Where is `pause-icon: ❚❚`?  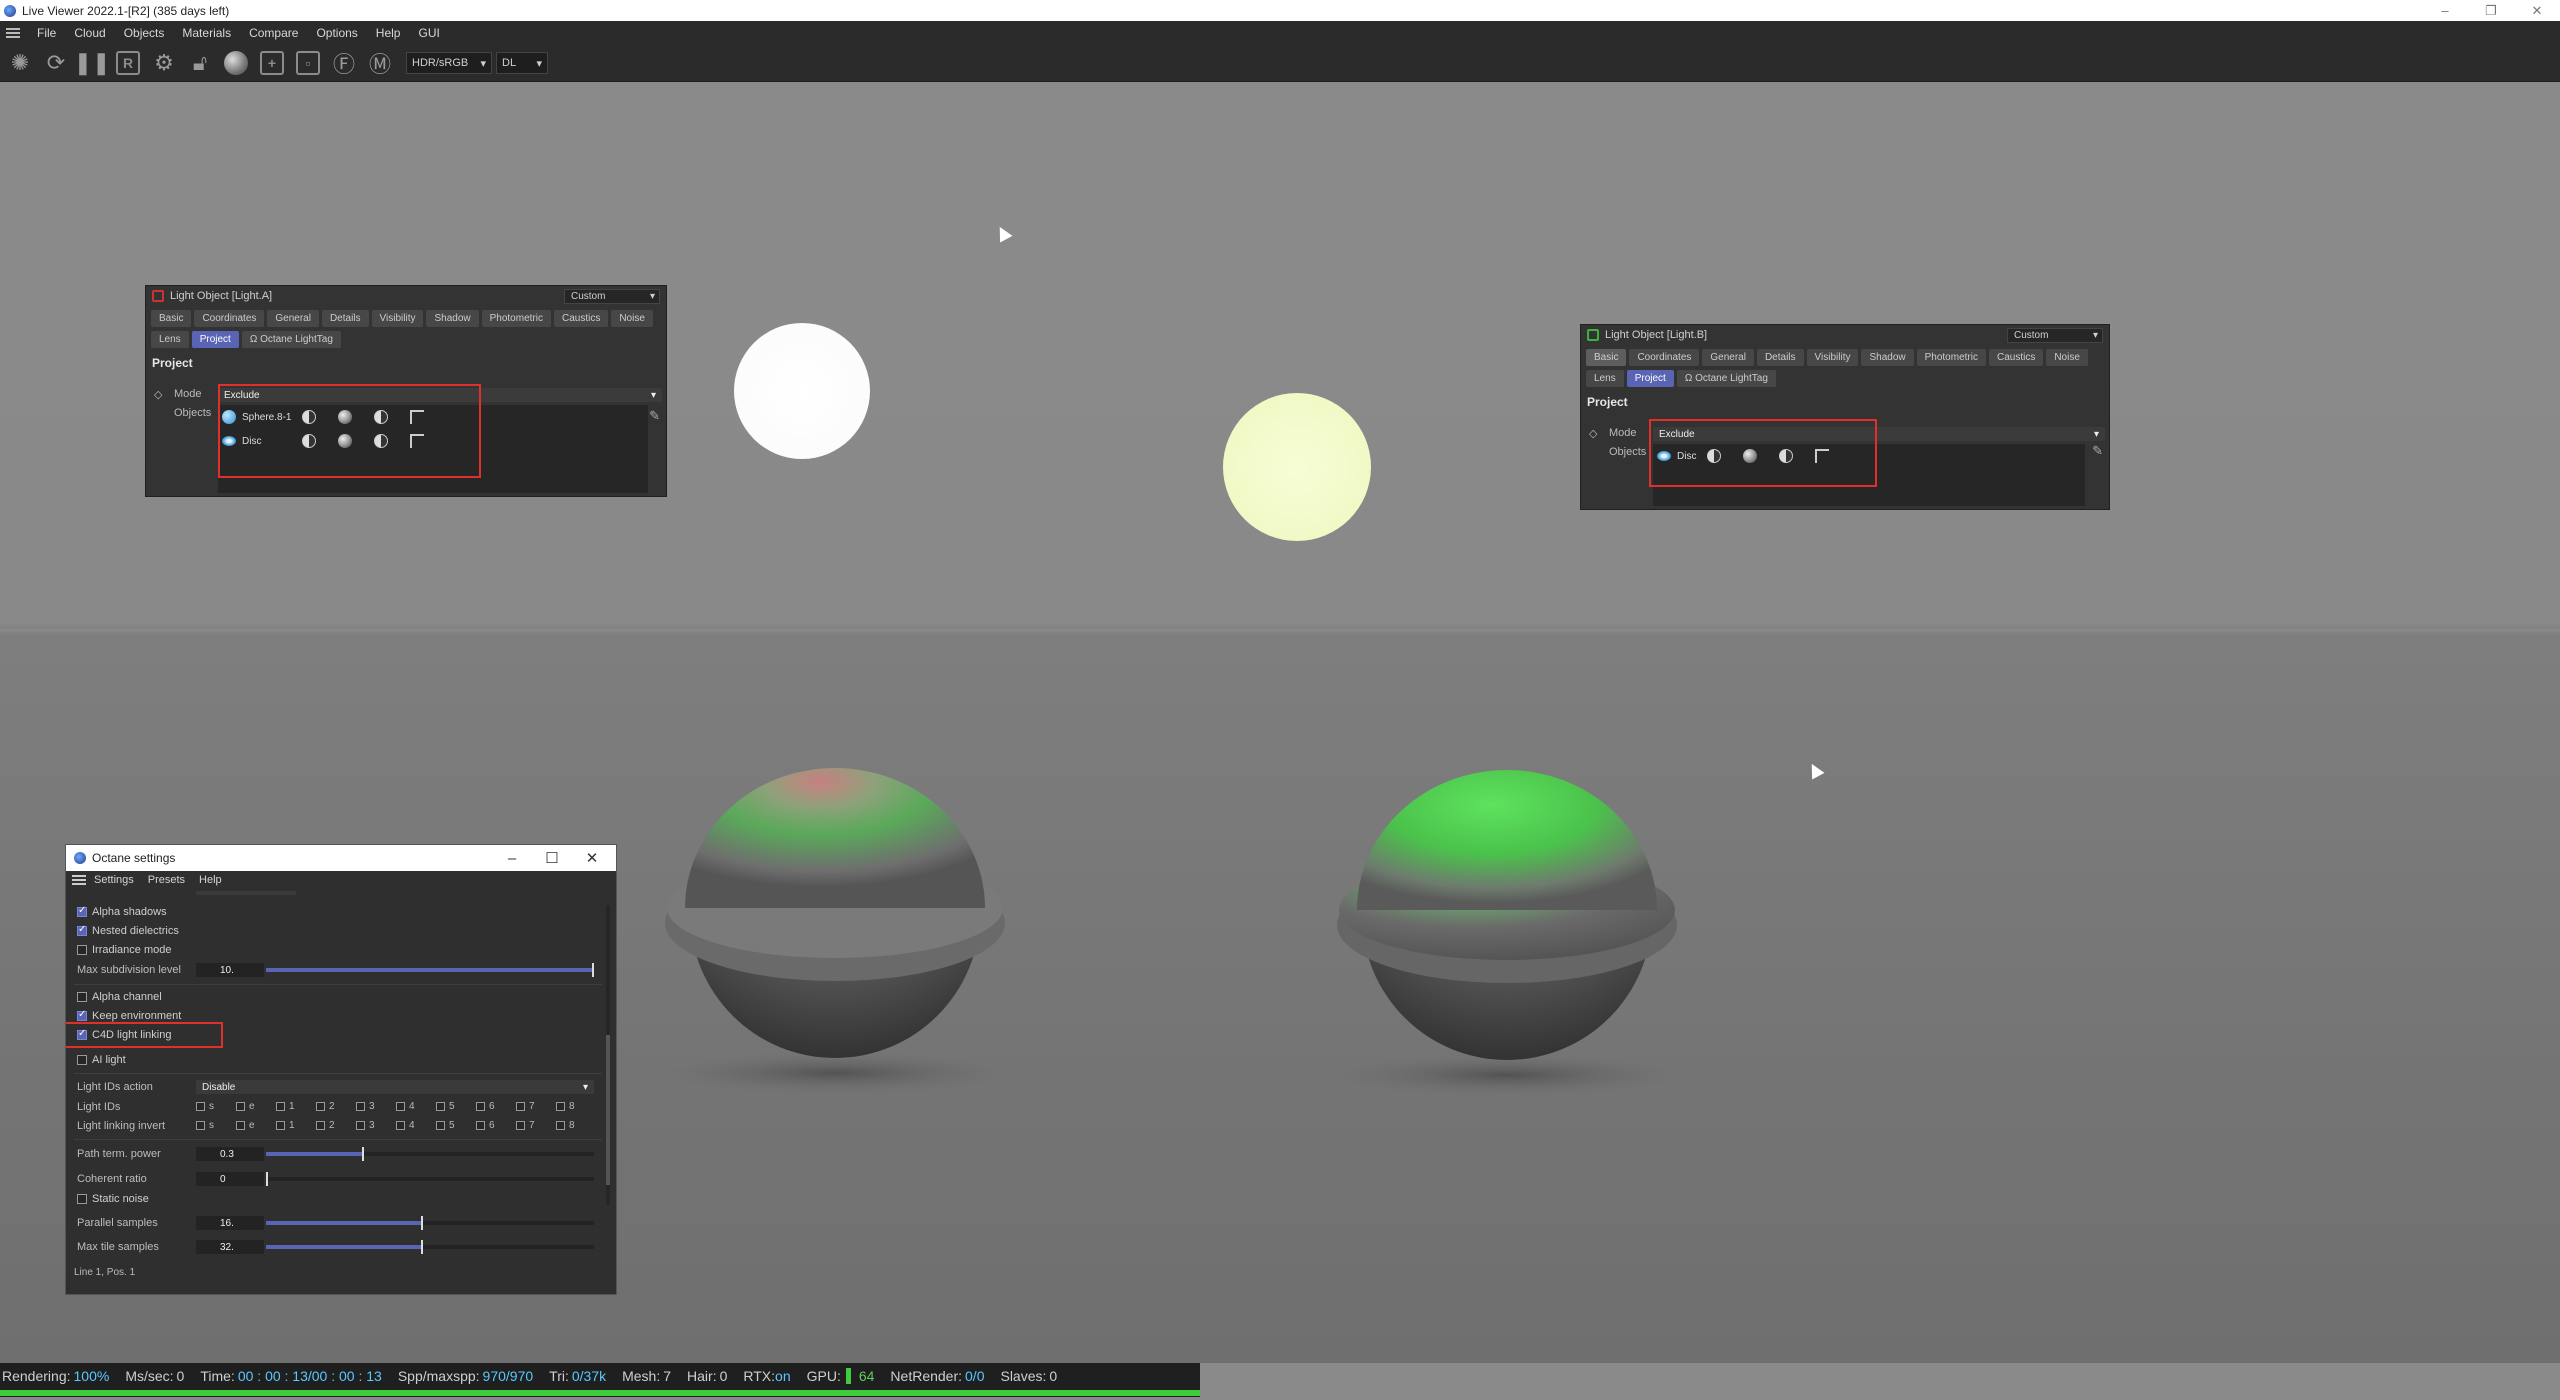 pause-icon: ❚❚ is located at coordinates (92, 63).